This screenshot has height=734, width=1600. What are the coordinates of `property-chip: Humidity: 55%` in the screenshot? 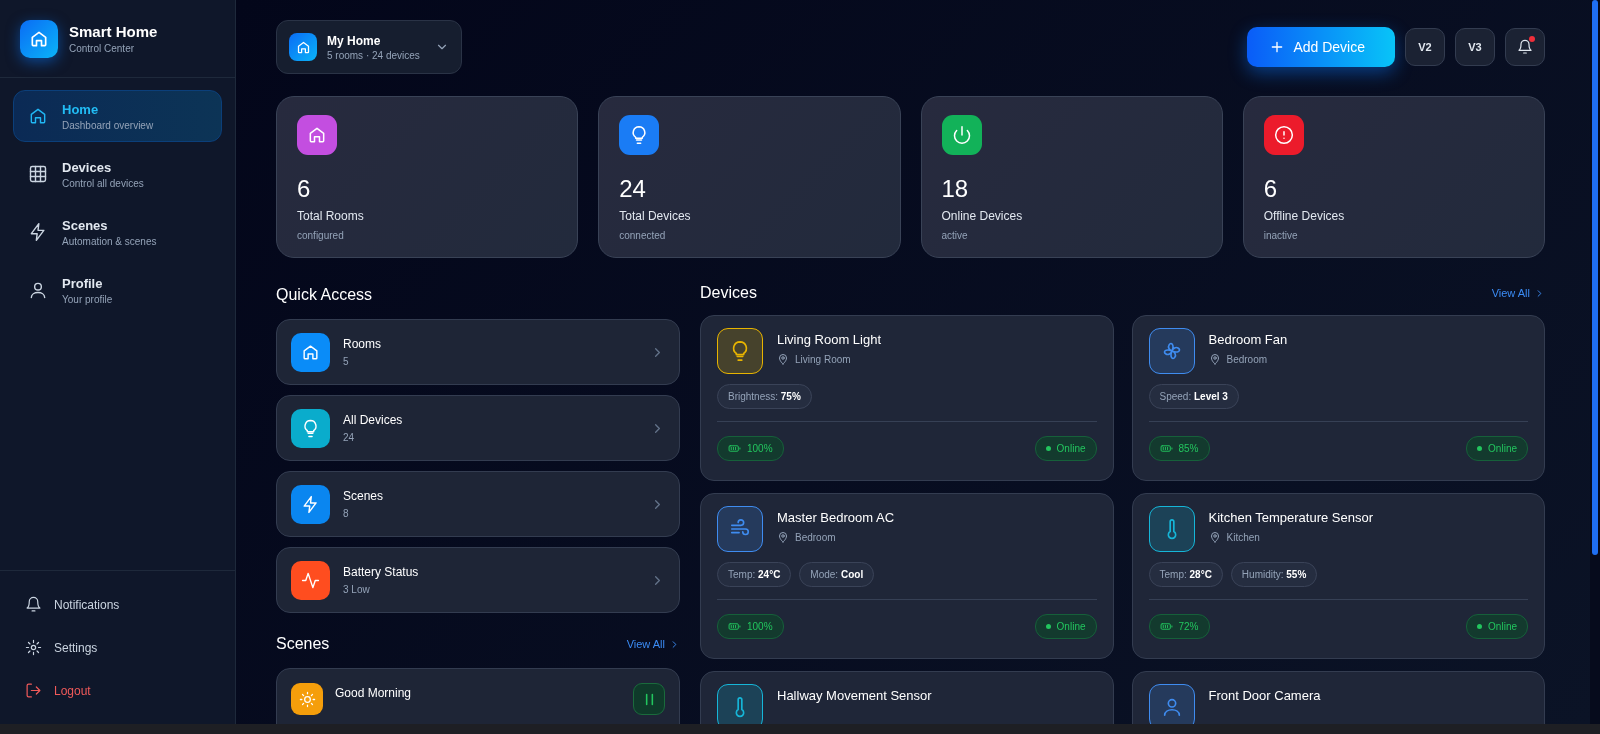 It's located at (1274, 574).